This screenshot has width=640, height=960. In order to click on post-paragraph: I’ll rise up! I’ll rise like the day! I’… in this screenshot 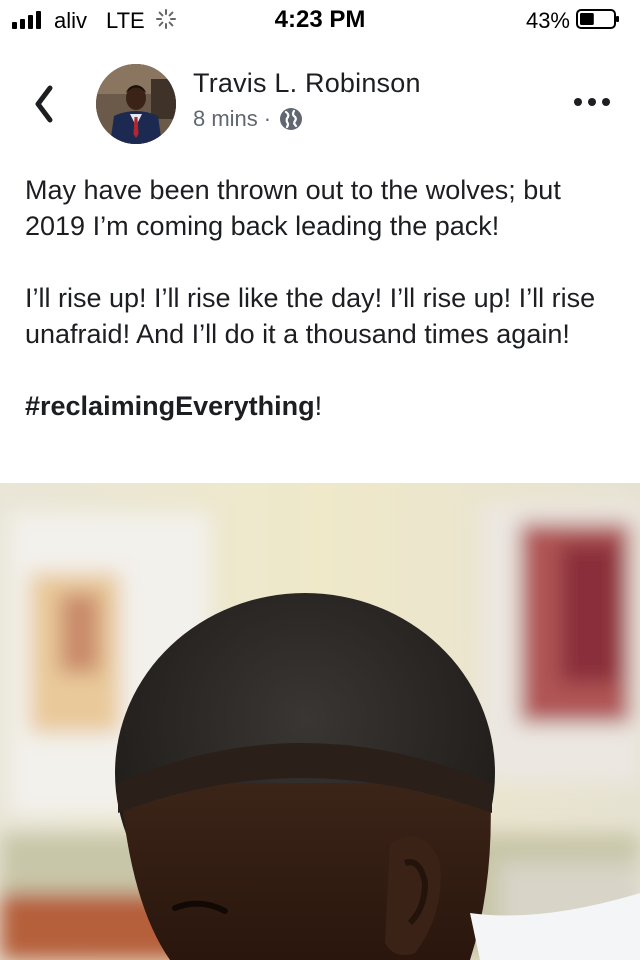, I will do `click(310, 316)`.